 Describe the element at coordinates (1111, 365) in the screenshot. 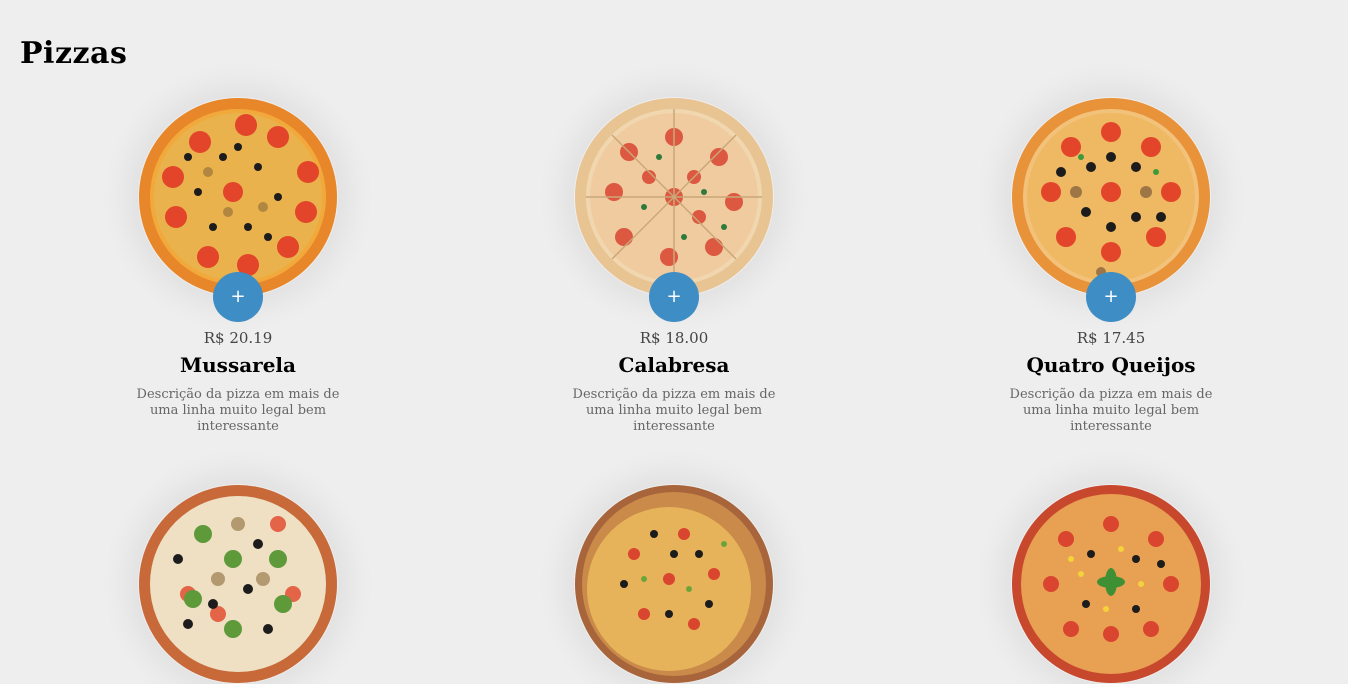

I see `pizza-name: Quatro Queijos` at that location.